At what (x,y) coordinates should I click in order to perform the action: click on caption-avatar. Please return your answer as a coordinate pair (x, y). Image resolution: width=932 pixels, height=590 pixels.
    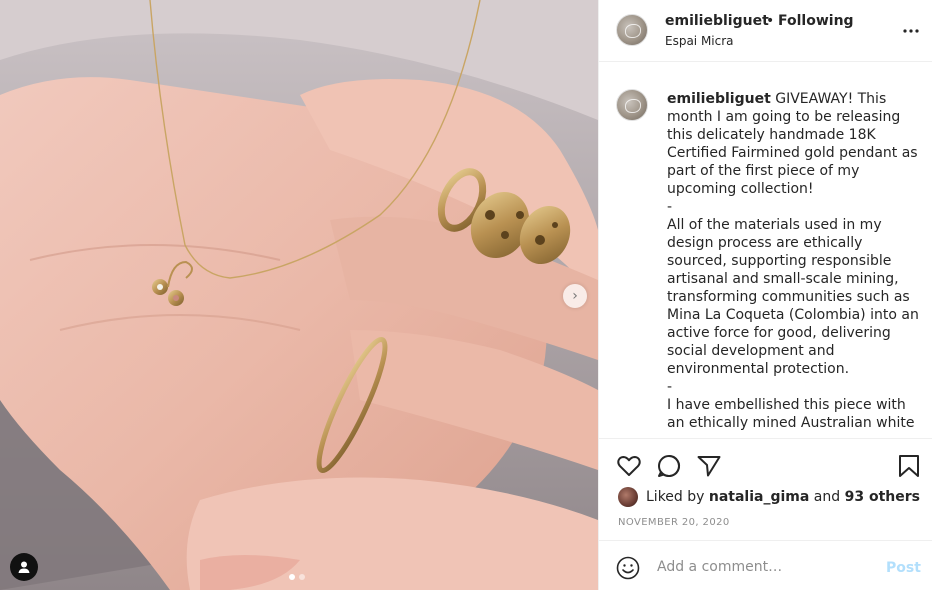
    Looking at the image, I should click on (632, 105).